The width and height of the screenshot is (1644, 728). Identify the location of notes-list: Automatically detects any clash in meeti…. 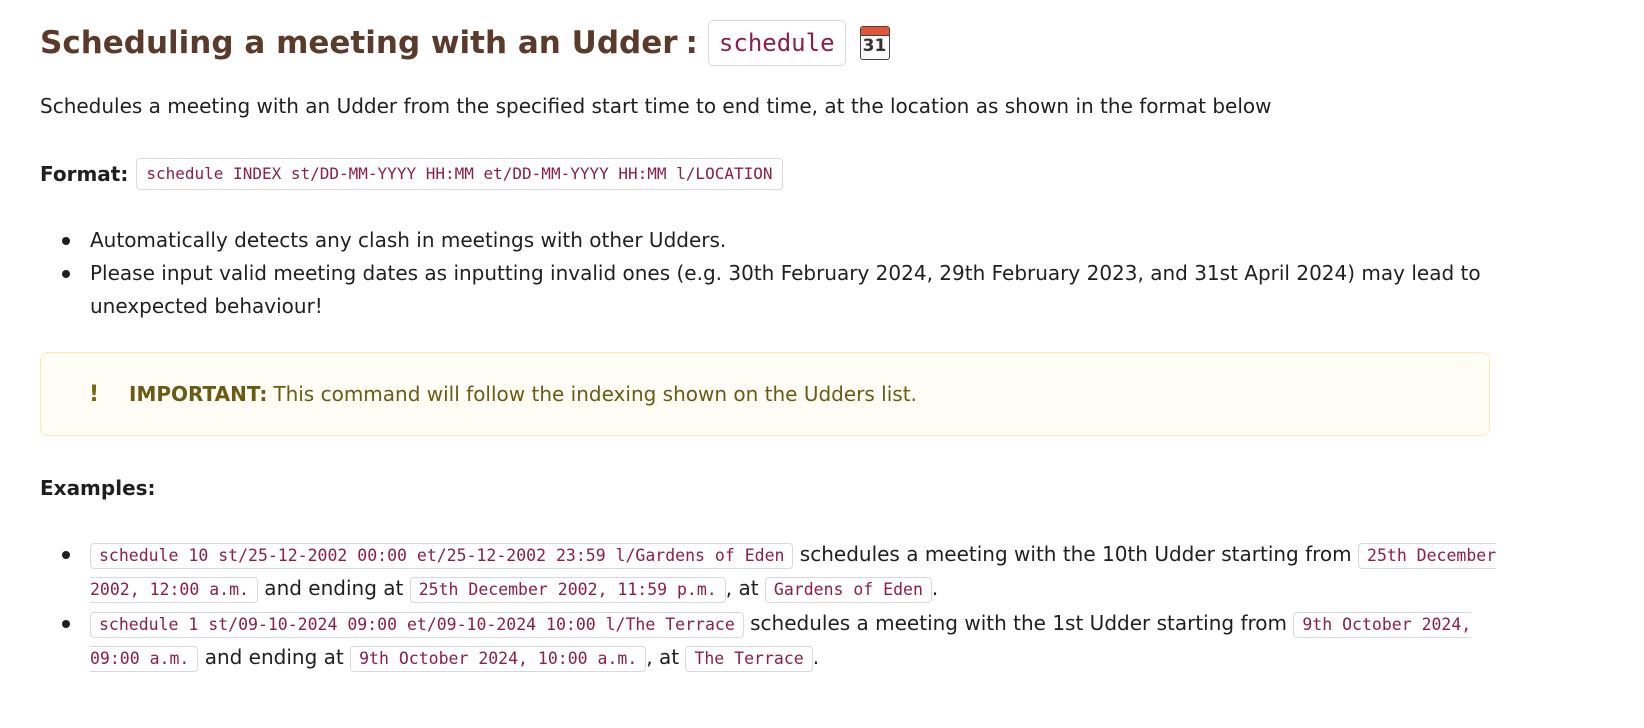
(800, 273).